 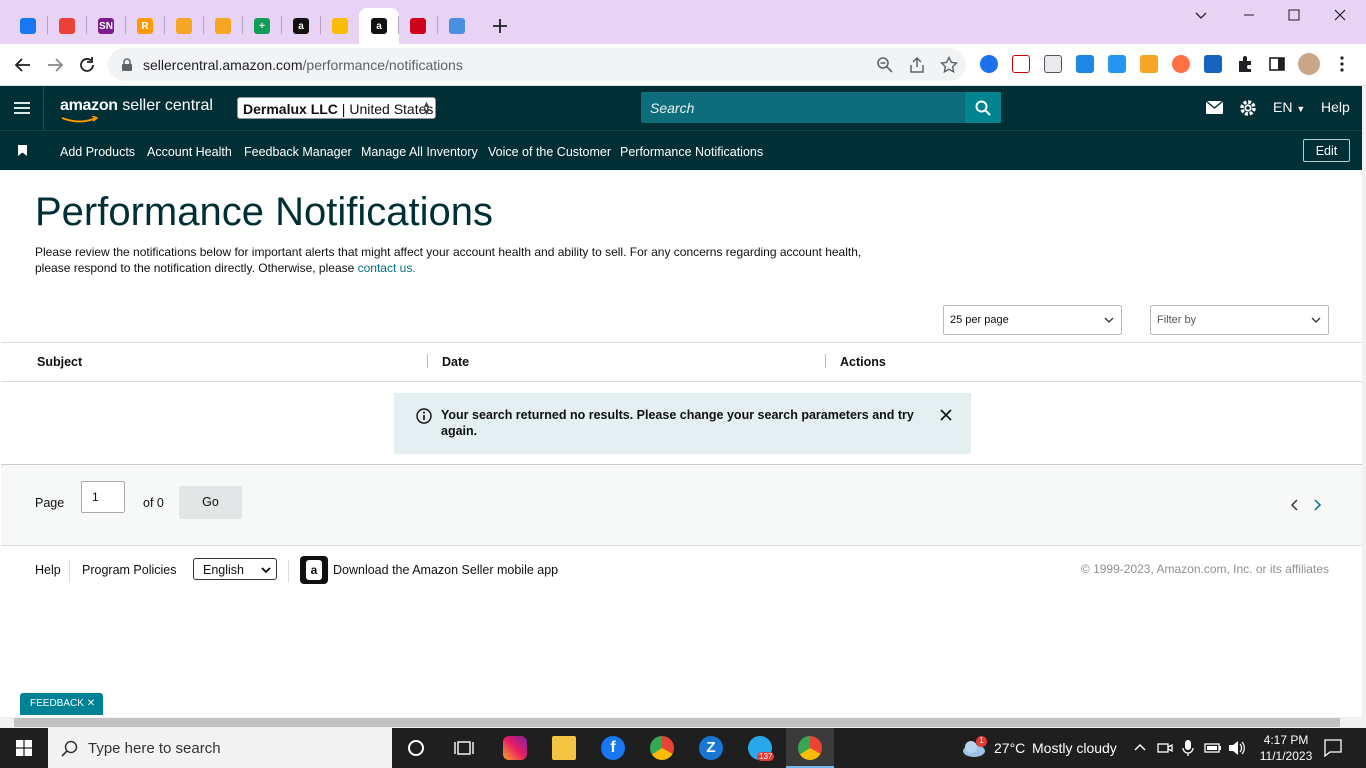 What do you see at coordinates (1201, 15) in the screenshot?
I see `tab-search-button` at bounding box center [1201, 15].